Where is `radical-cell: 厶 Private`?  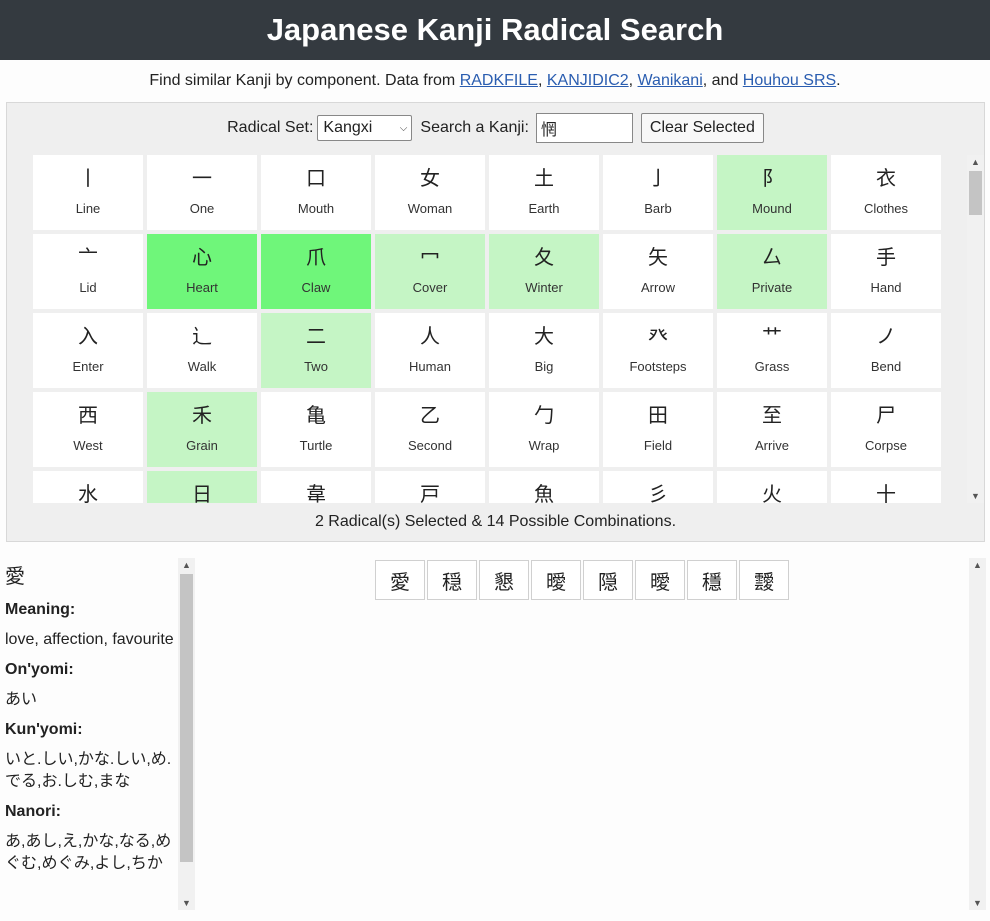 radical-cell: 厶 Private is located at coordinates (772, 271).